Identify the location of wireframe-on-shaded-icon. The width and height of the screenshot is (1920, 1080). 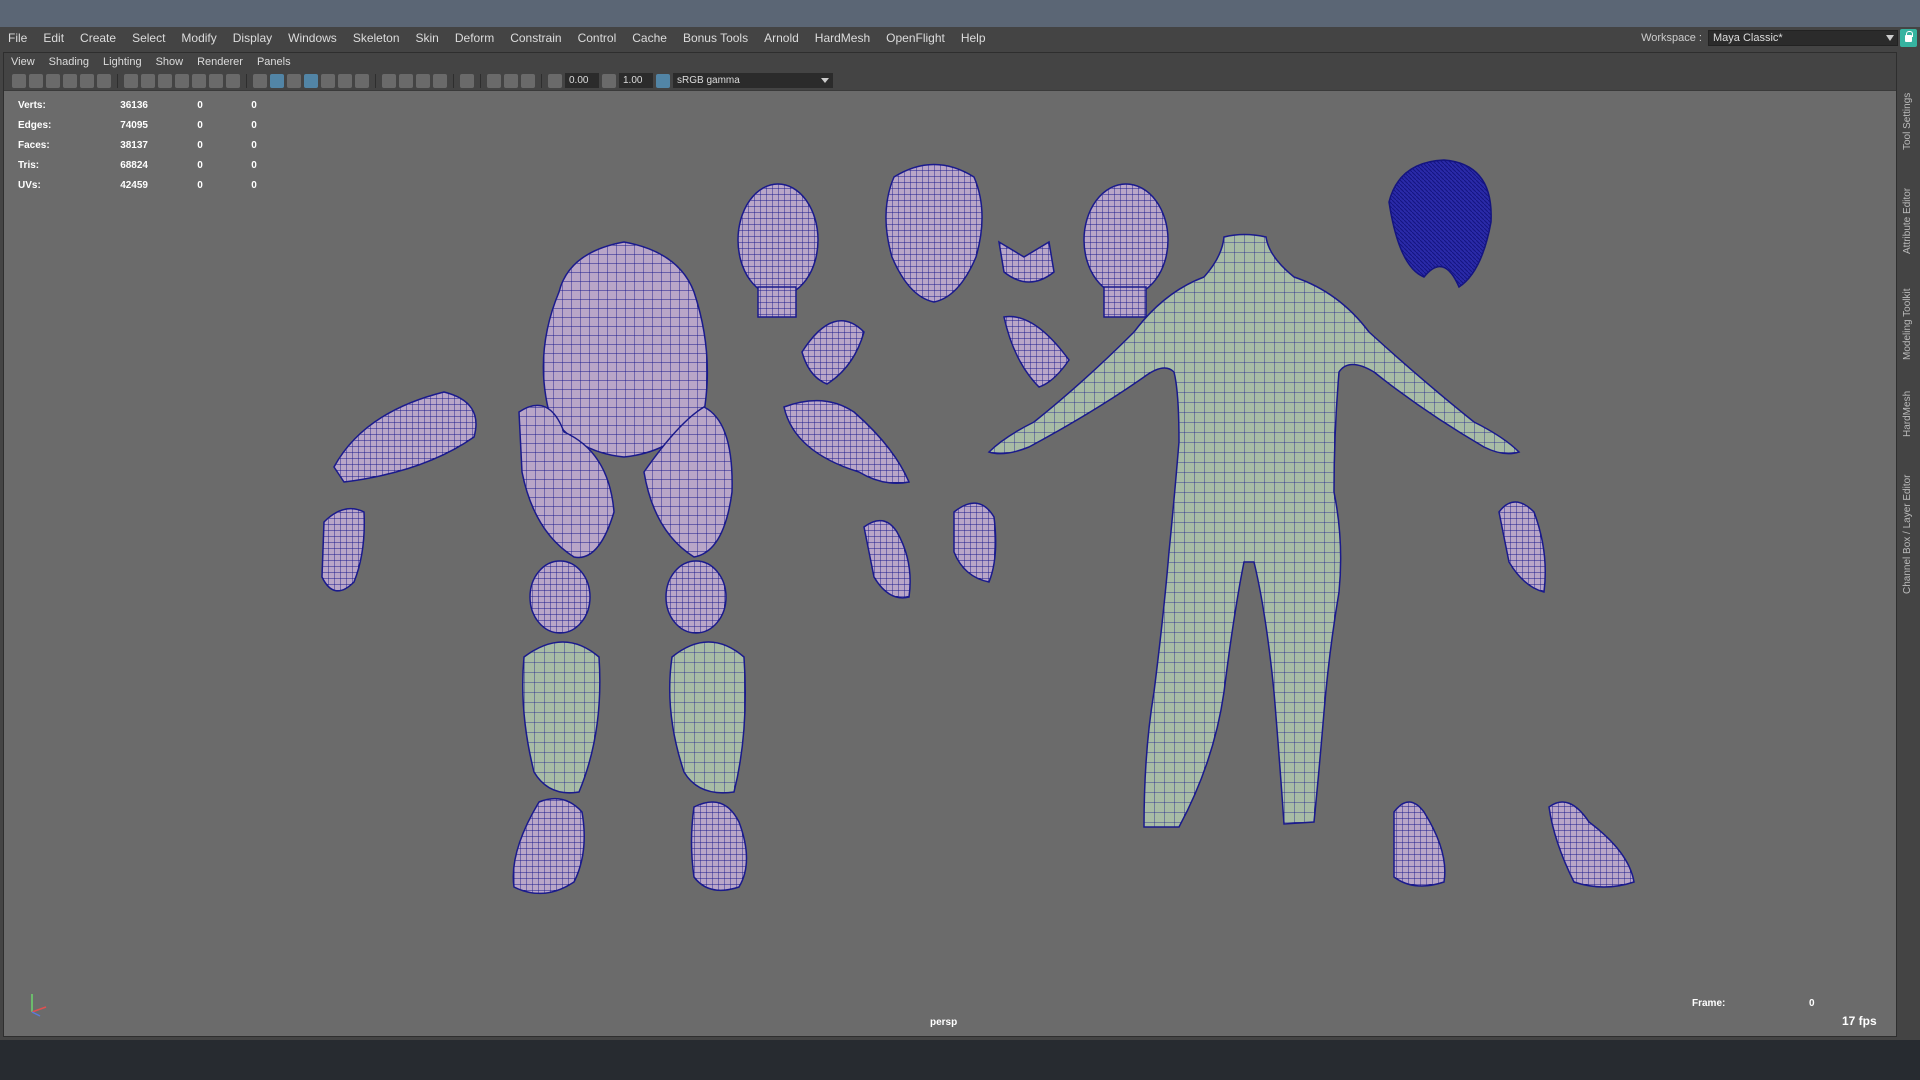
(311, 80).